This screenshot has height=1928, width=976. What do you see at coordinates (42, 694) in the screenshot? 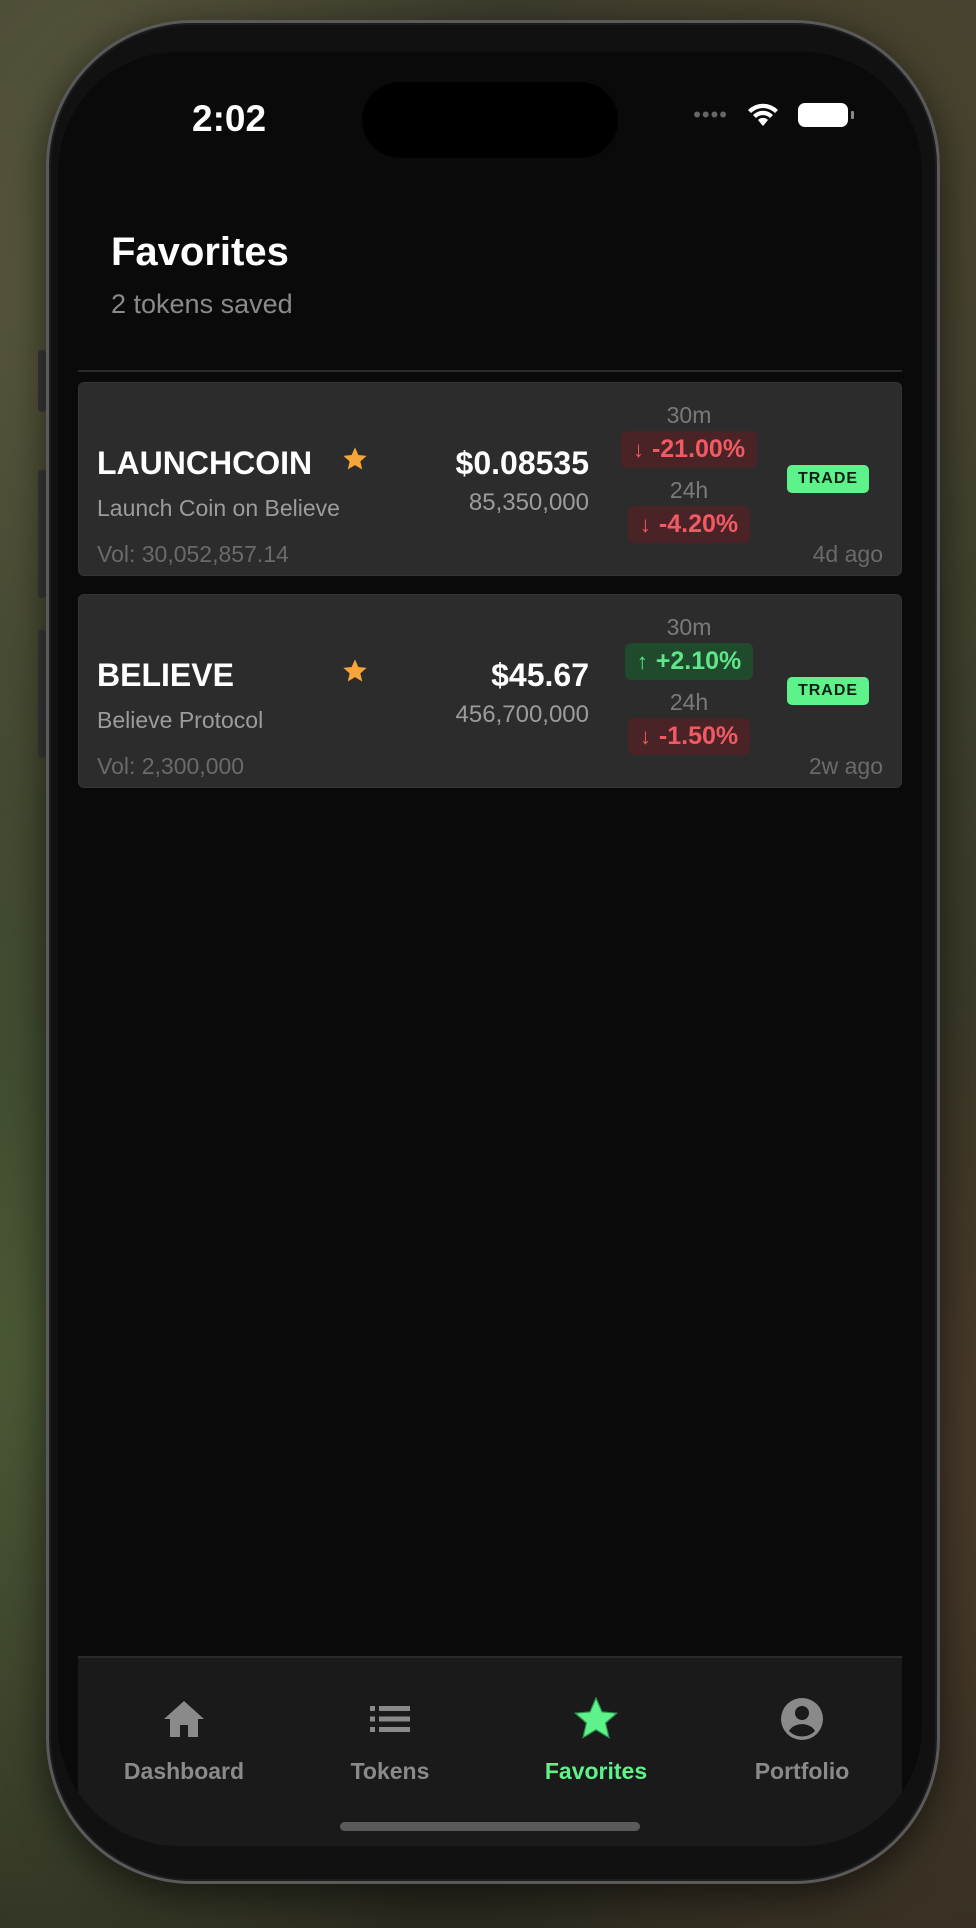
I see `volume-down-button` at bounding box center [42, 694].